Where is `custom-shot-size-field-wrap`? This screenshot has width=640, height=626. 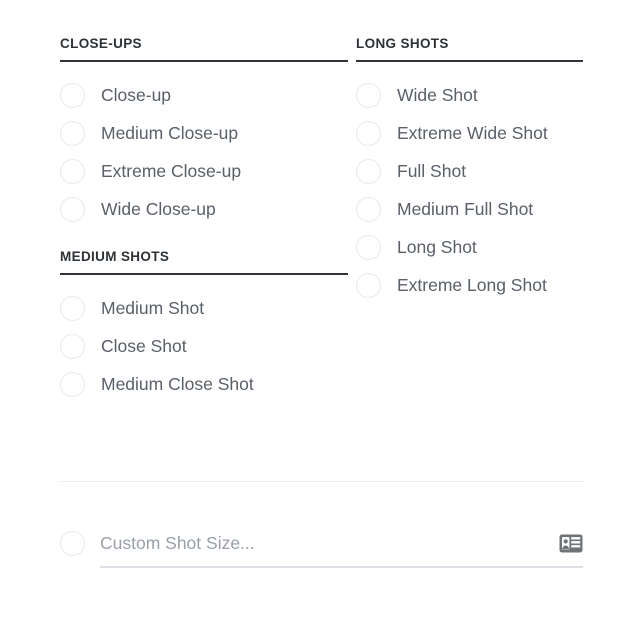
custom-shot-size-field-wrap is located at coordinates (341, 543).